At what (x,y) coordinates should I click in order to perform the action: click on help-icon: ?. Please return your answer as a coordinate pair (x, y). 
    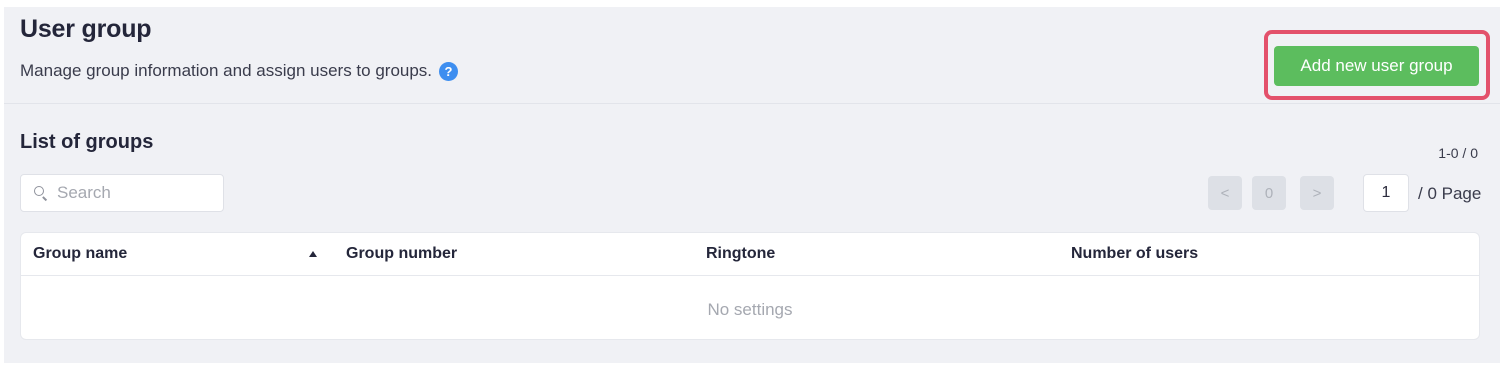
    Looking at the image, I should click on (449, 71).